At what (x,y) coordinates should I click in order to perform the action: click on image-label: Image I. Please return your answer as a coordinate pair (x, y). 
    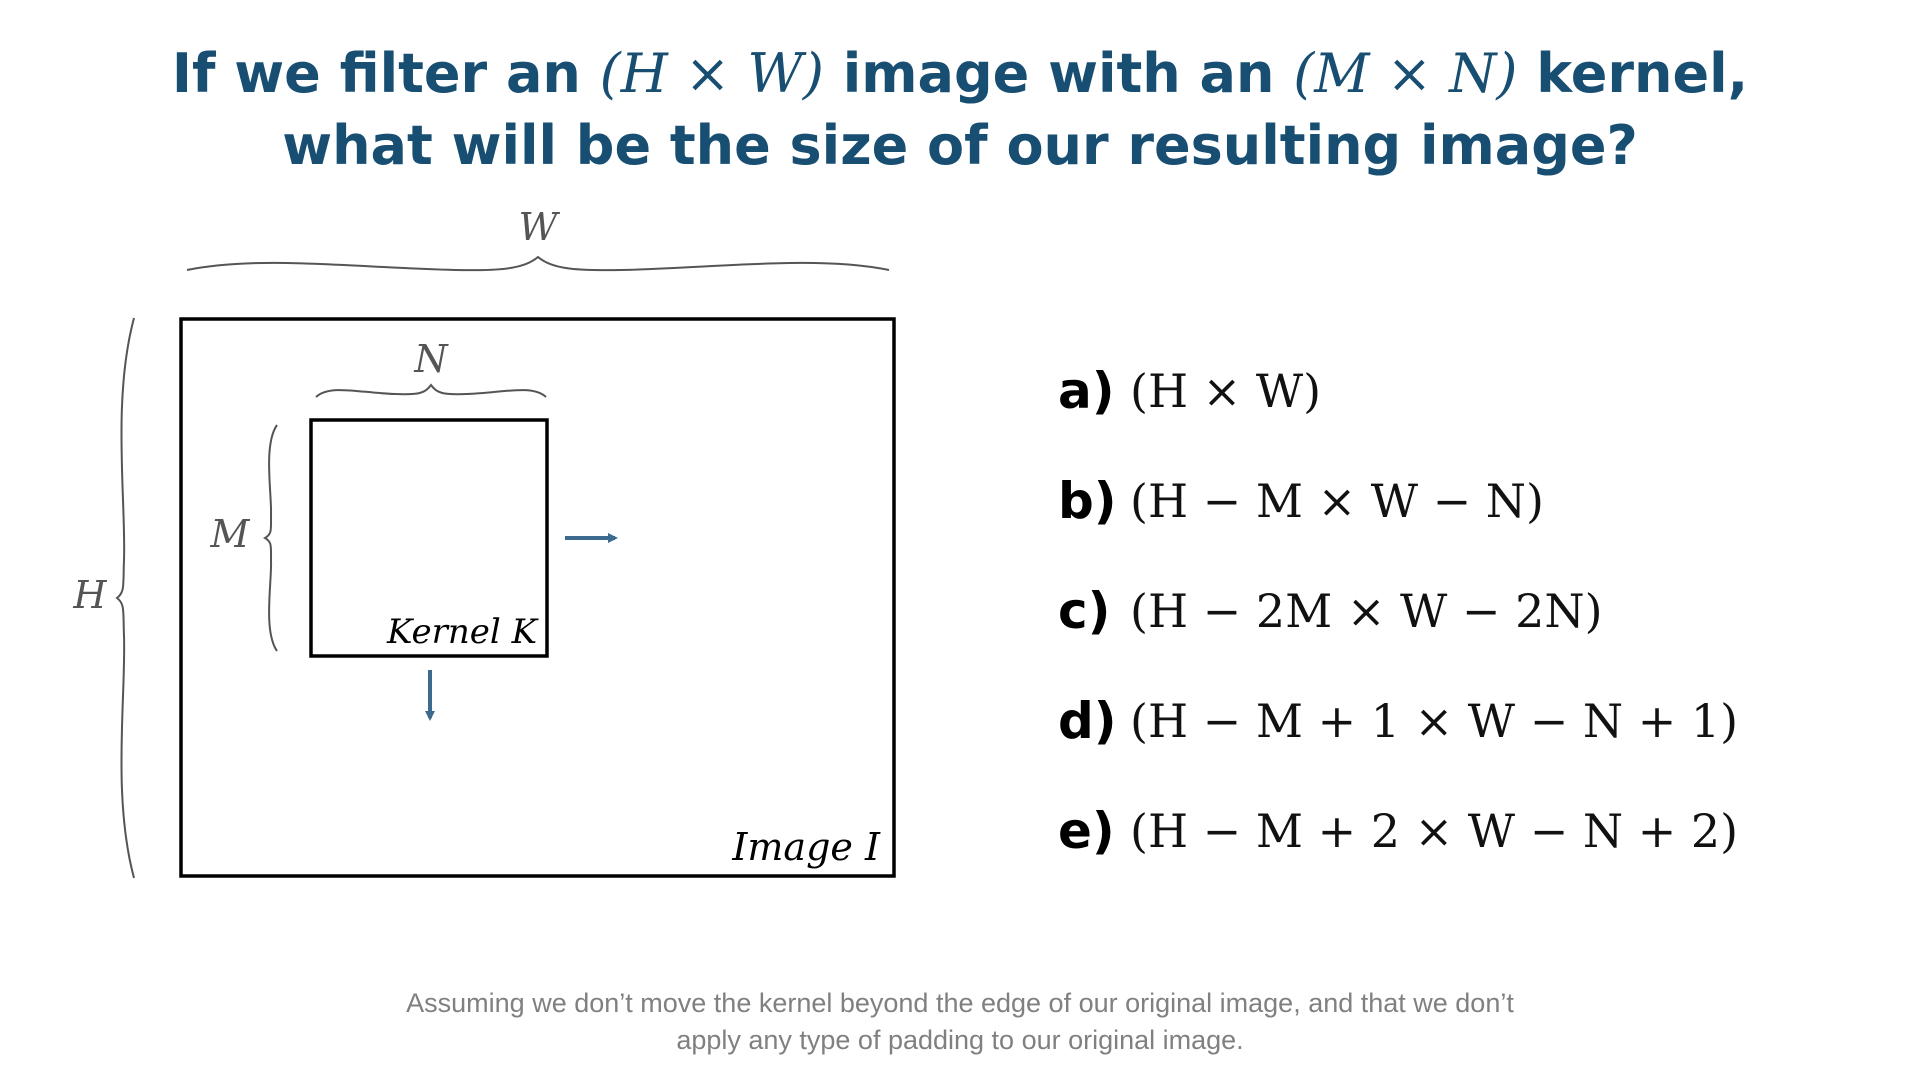
    Looking at the image, I should click on (806, 847).